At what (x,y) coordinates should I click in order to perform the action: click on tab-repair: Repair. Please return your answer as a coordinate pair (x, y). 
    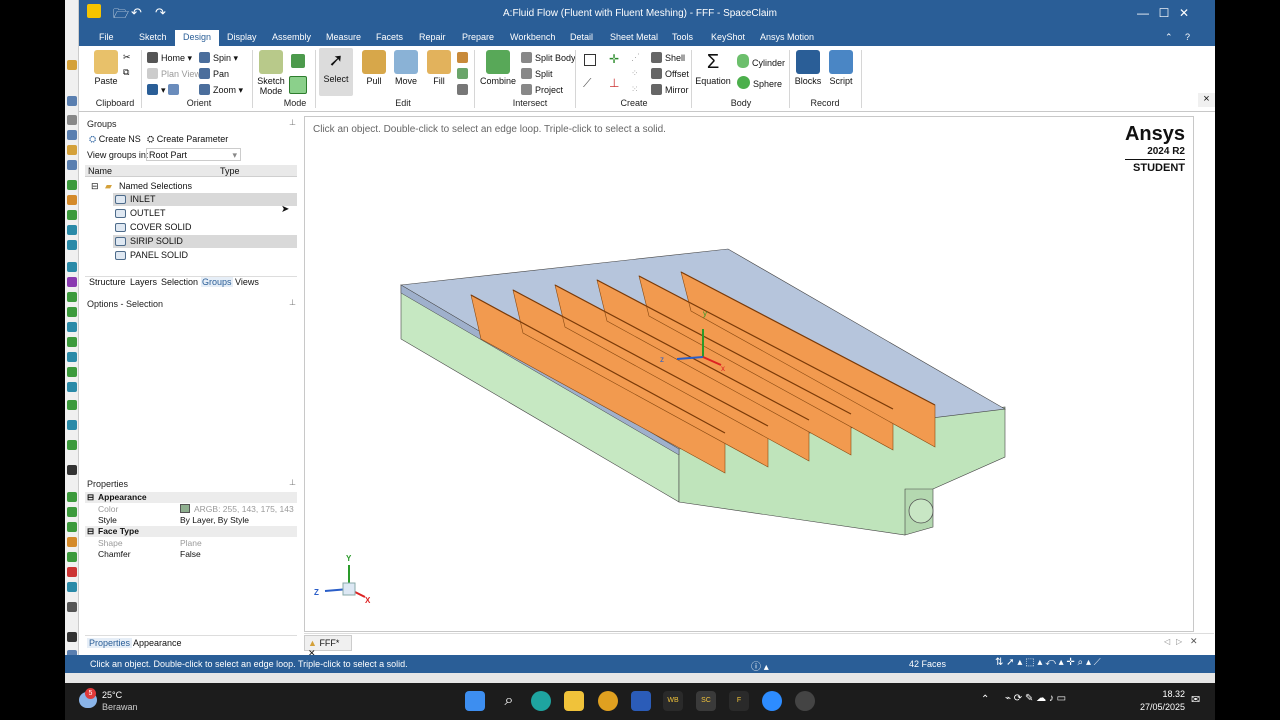
    Looking at the image, I should click on (432, 38).